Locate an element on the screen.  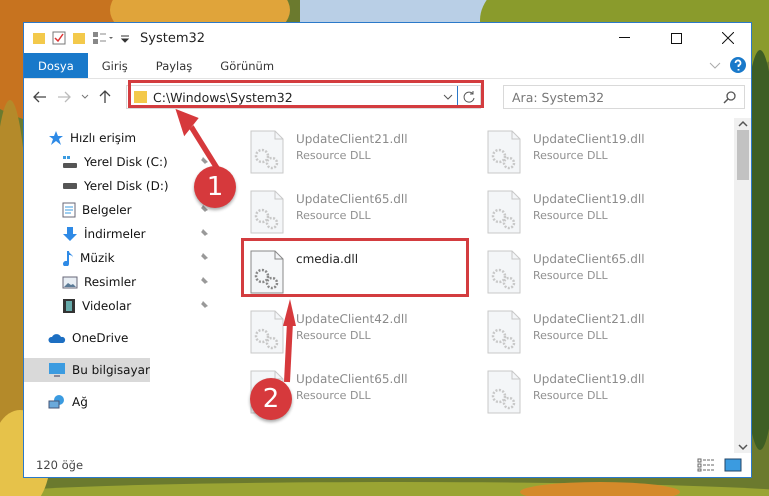
view-icon is located at coordinates (103, 38).